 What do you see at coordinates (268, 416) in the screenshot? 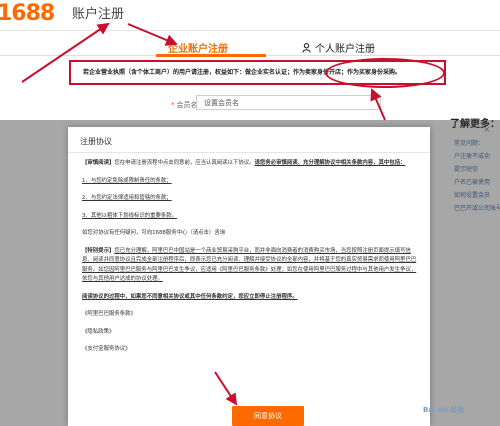
I see `agree-button: 同意协议` at bounding box center [268, 416].